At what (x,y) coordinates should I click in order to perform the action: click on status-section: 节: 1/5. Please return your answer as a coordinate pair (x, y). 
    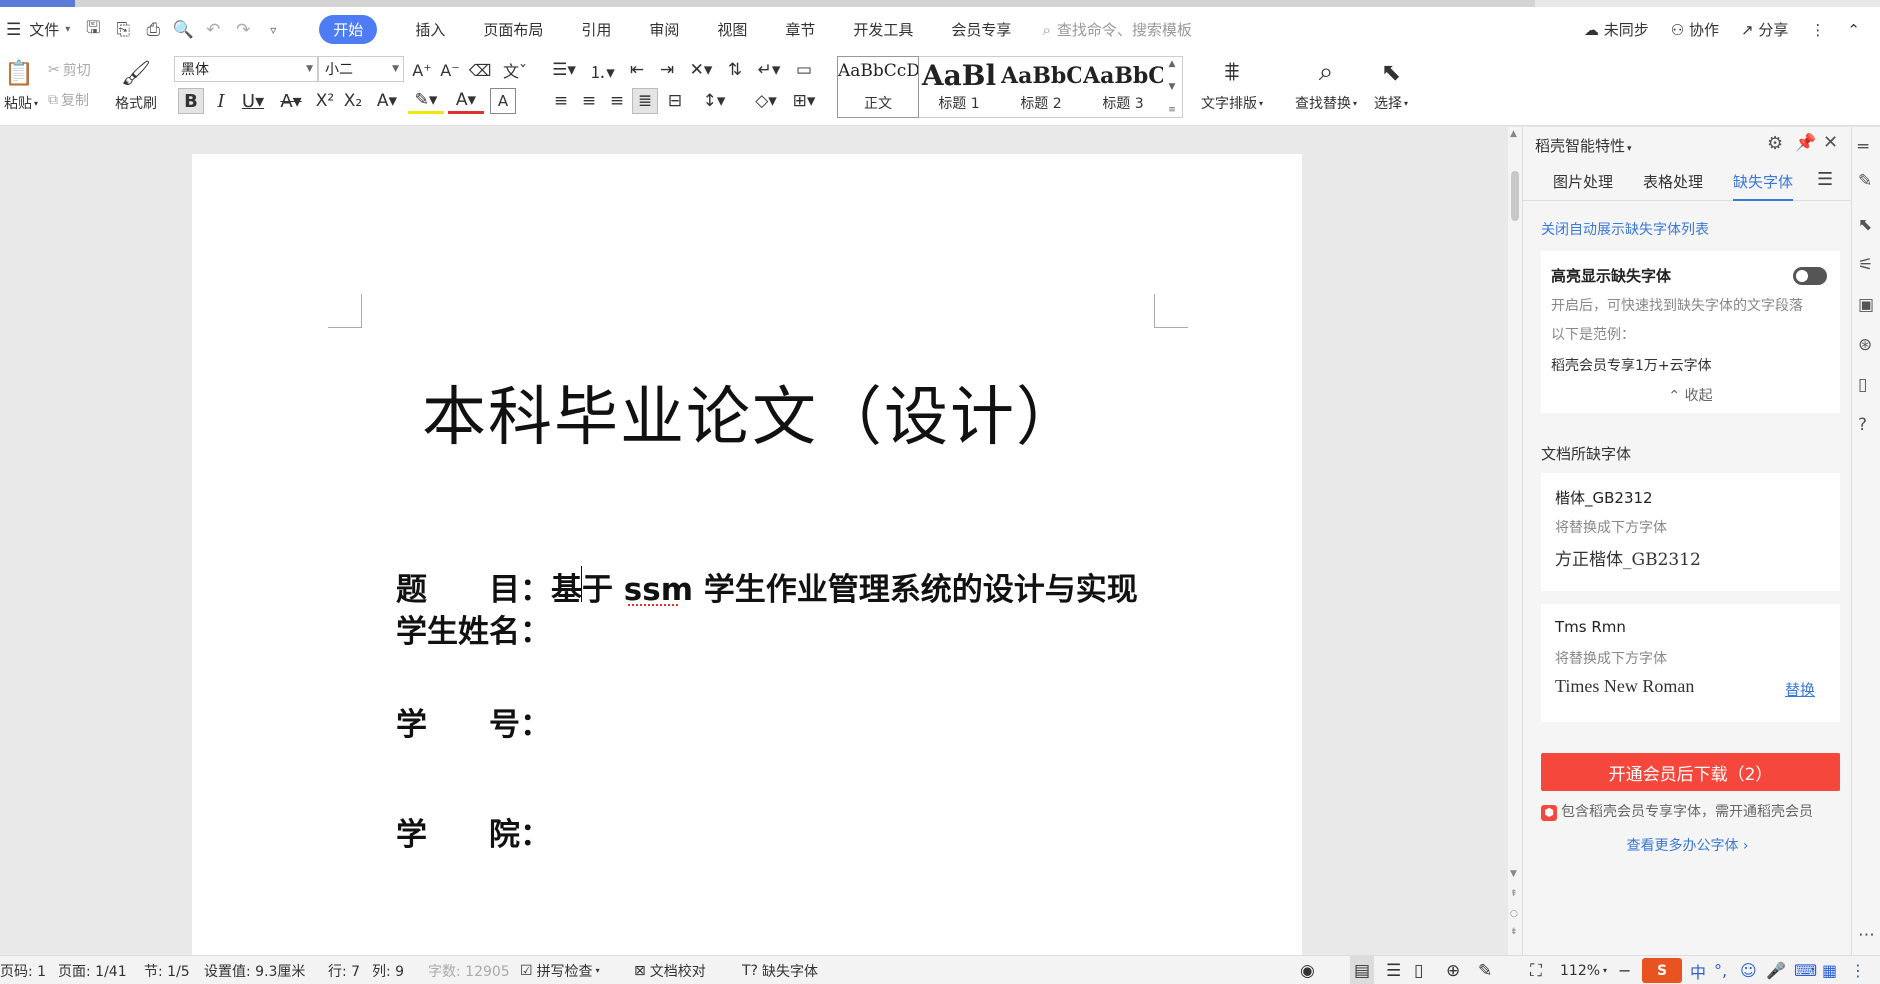
    Looking at the image, I should click on (167, 970).